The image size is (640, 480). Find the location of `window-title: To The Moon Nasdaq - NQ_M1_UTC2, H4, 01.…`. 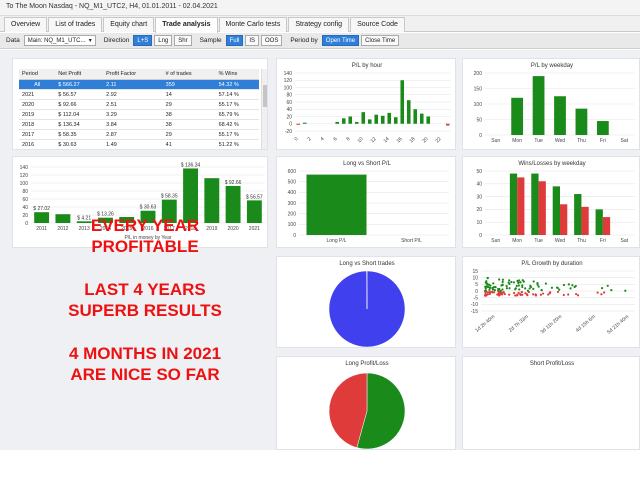

window-title: To The Moon Nasdaq - NQ_M1_UTC2, H4, 01.… is located at coordinates (320, 8).